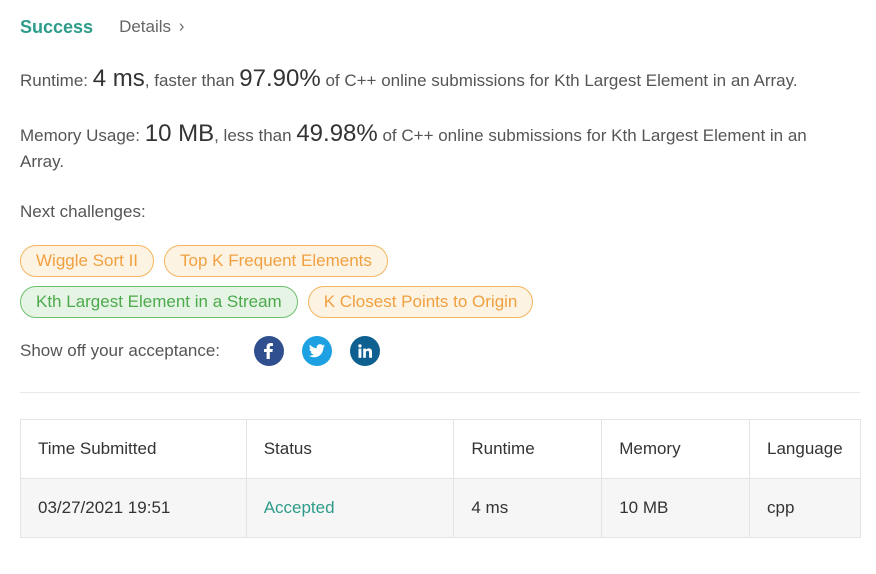 This screenshot has width=876, height=574. I want to click on chevron-right-icon: ›, so click(182, 26).